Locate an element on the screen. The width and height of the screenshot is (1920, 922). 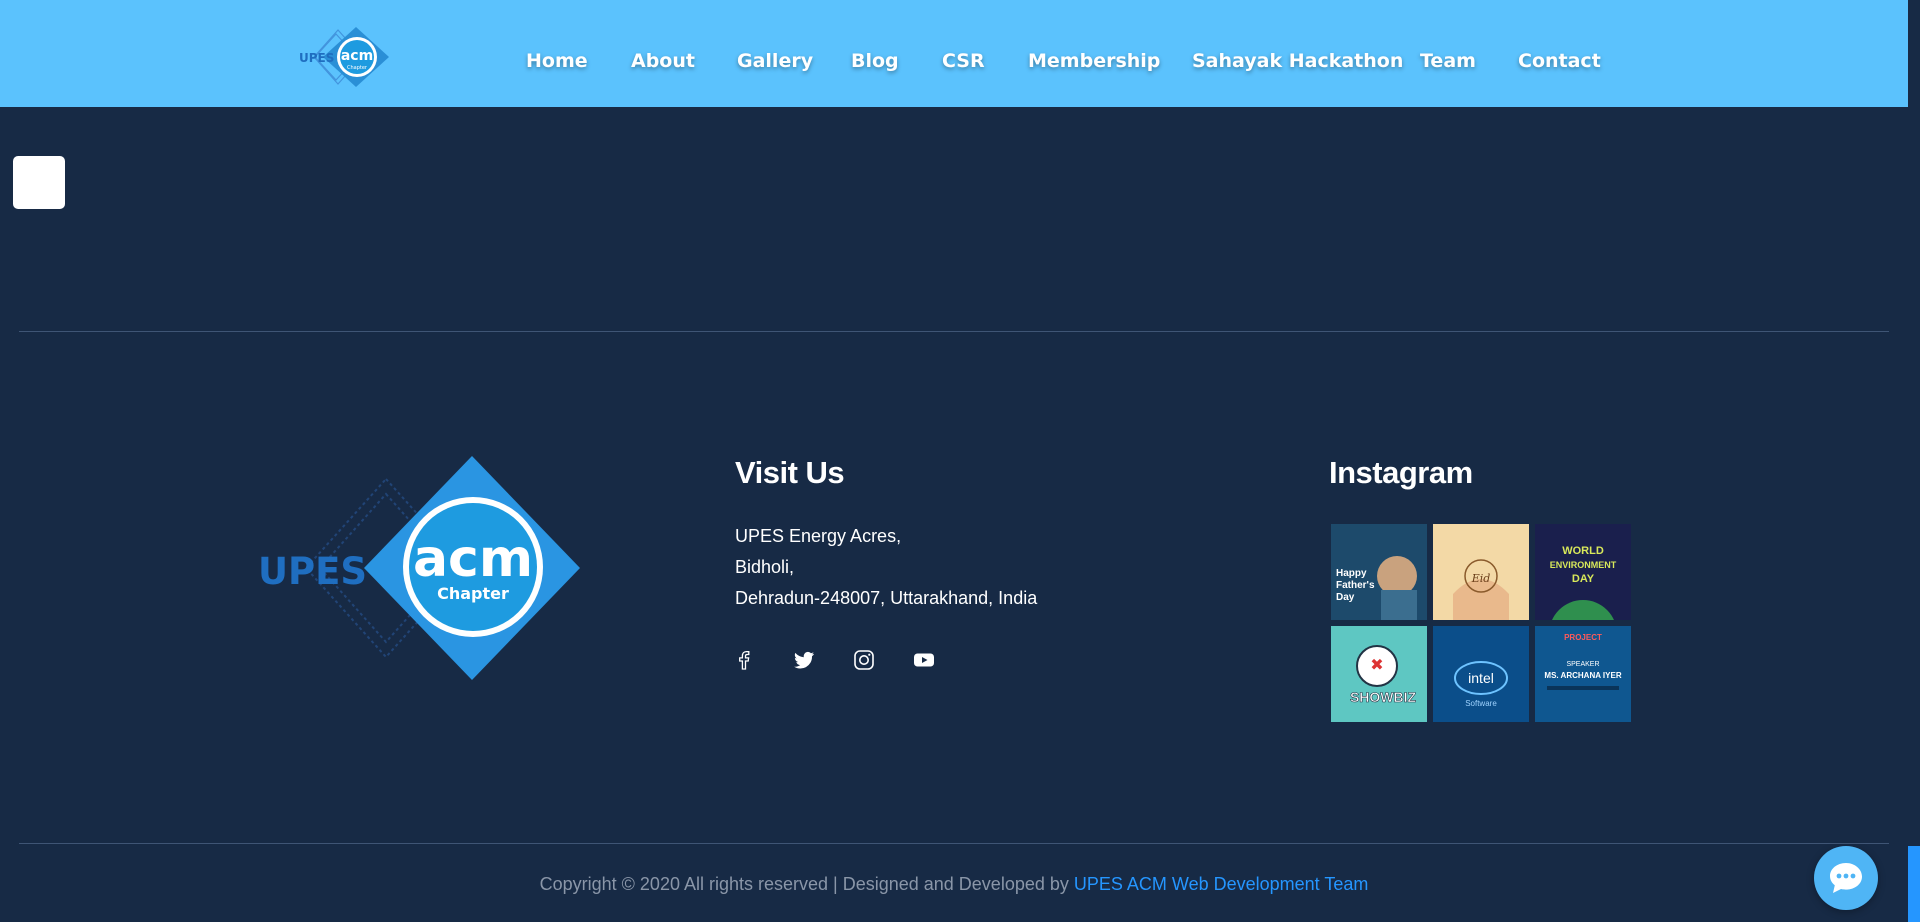
divider-top is located at coordinates (954, 331).